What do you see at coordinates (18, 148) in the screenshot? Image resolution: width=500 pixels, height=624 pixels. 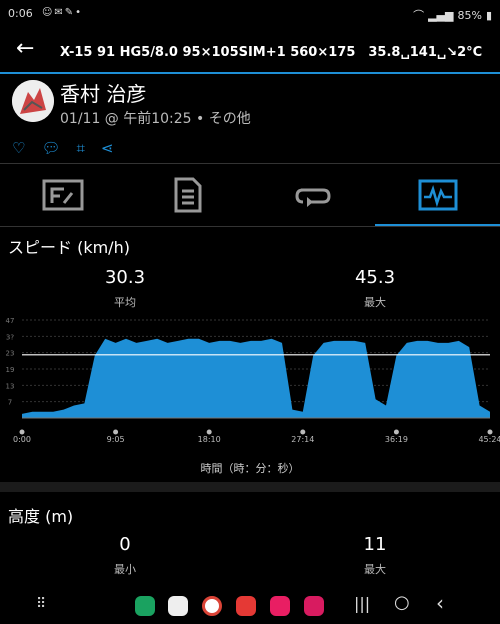 I see `heart-icon: ♡` at bounding box center [18, 148].